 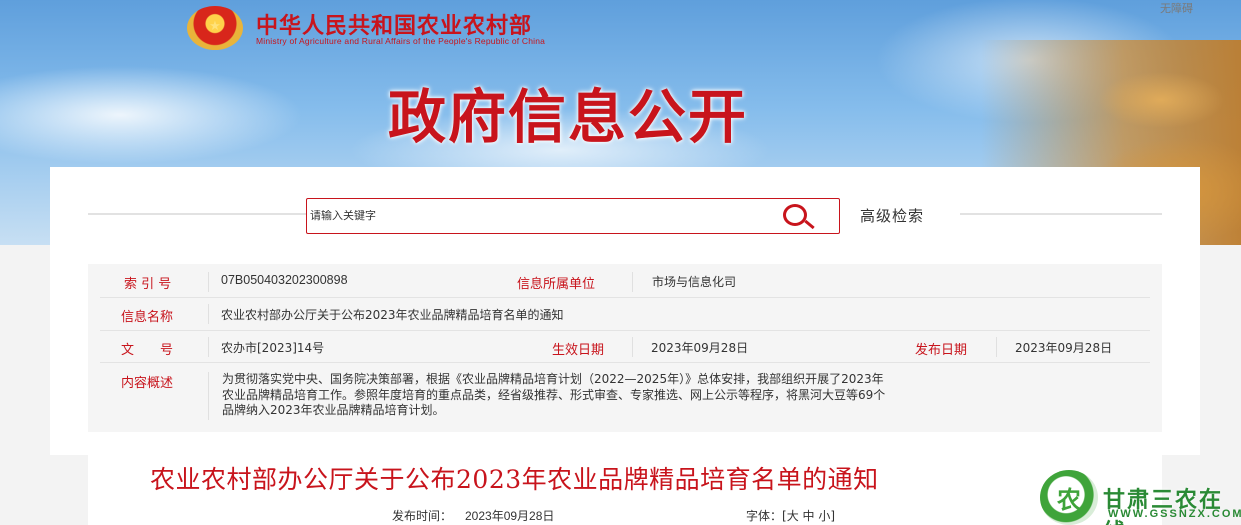 What do you see at coordinates (422, 516) in the screenshot?
I see `publish-time-label: 发布时间：` at bounding box center [422, 516].